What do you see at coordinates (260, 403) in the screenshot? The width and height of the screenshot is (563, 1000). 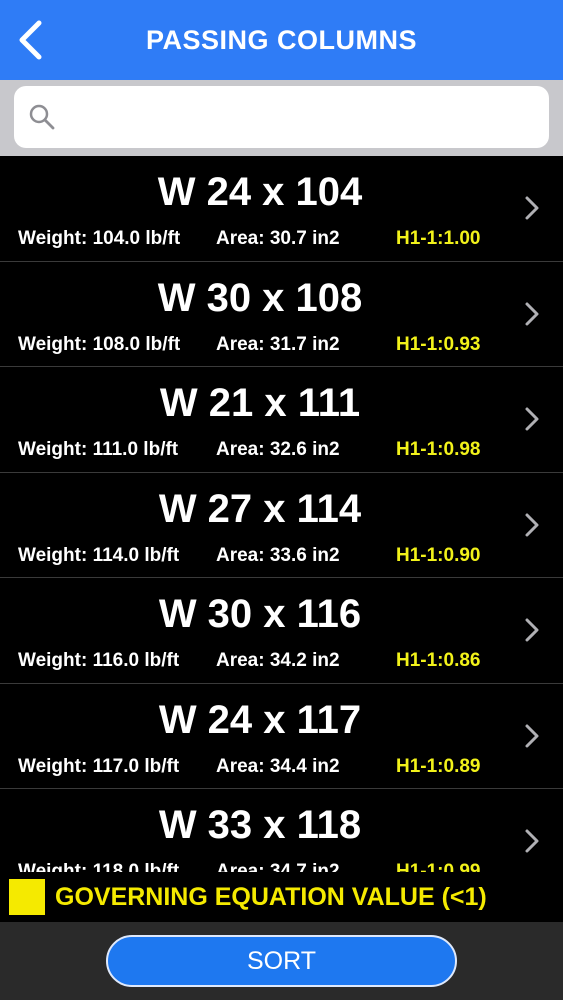 I see `column-section-name: W 21 x 111` at bounding box center [260, 403].